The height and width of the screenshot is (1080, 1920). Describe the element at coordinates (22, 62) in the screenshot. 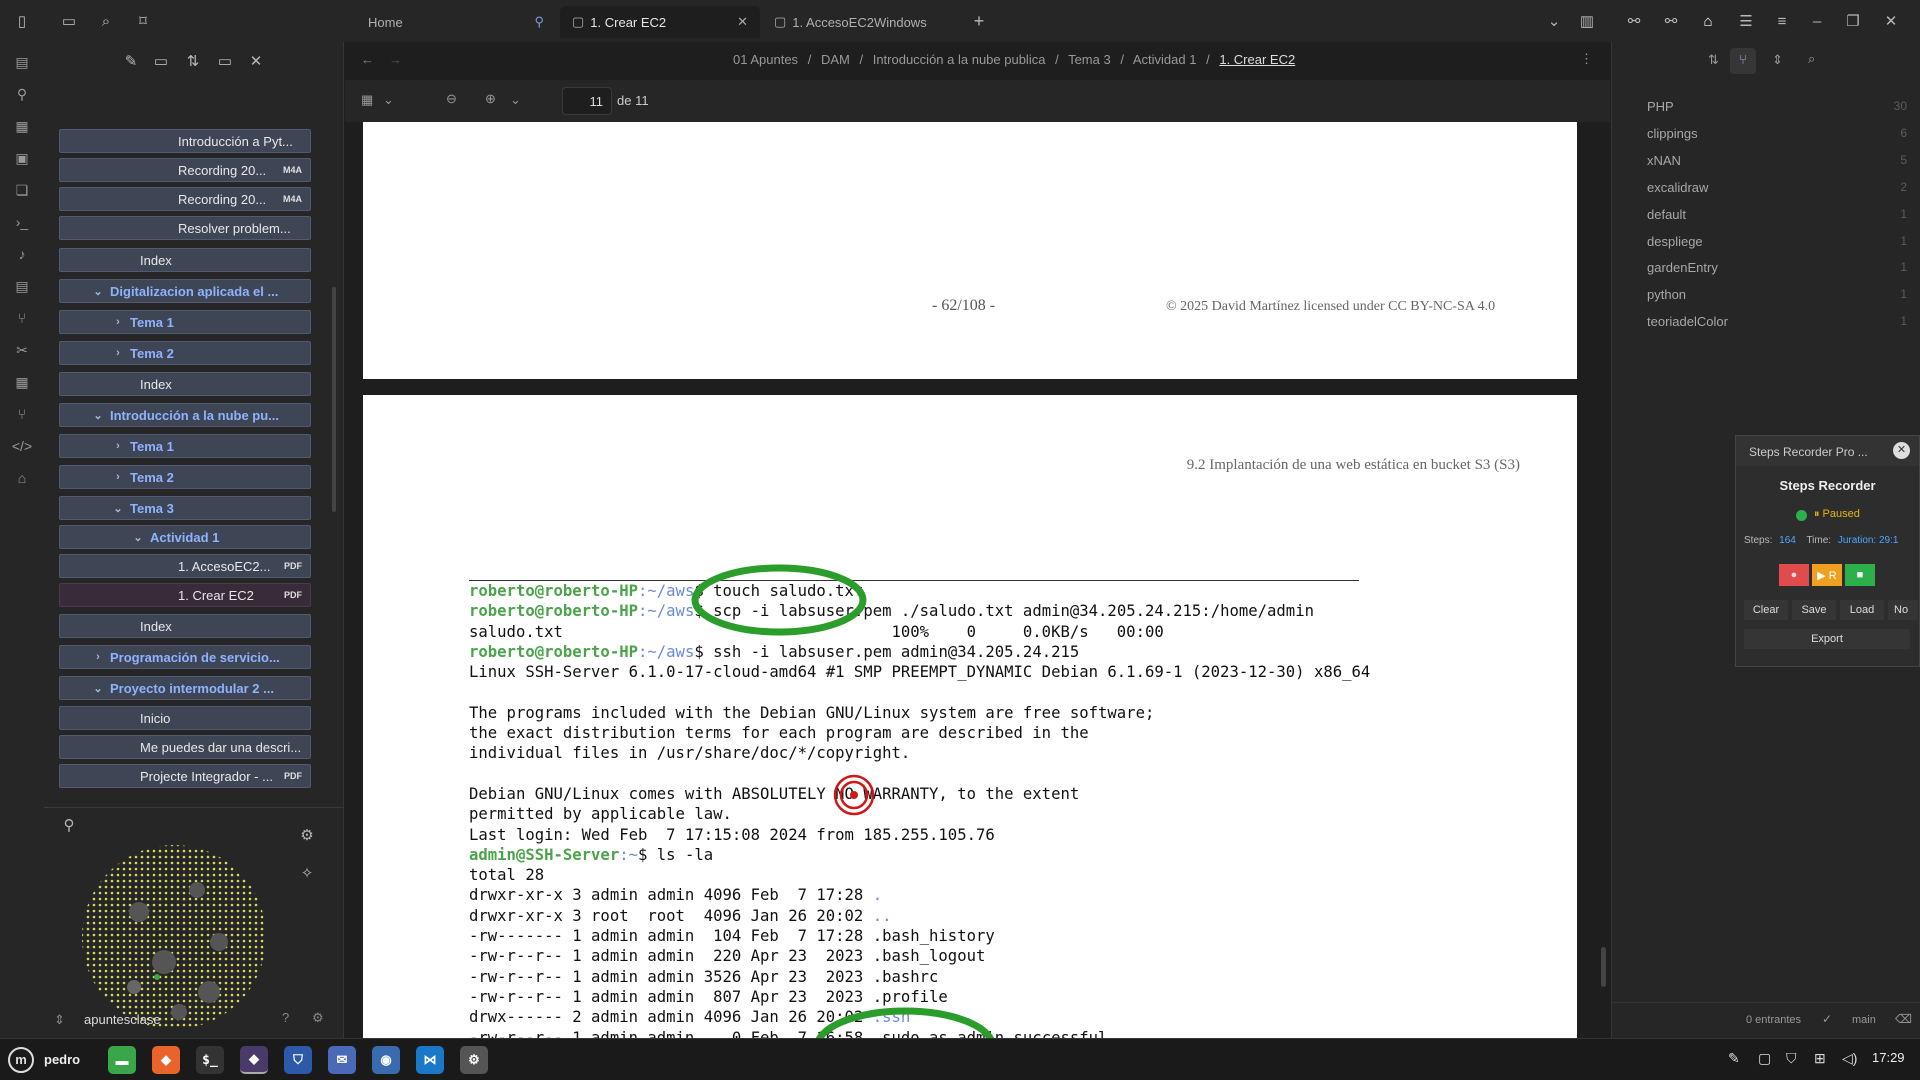

I see `files-icon: ▤` at that location.